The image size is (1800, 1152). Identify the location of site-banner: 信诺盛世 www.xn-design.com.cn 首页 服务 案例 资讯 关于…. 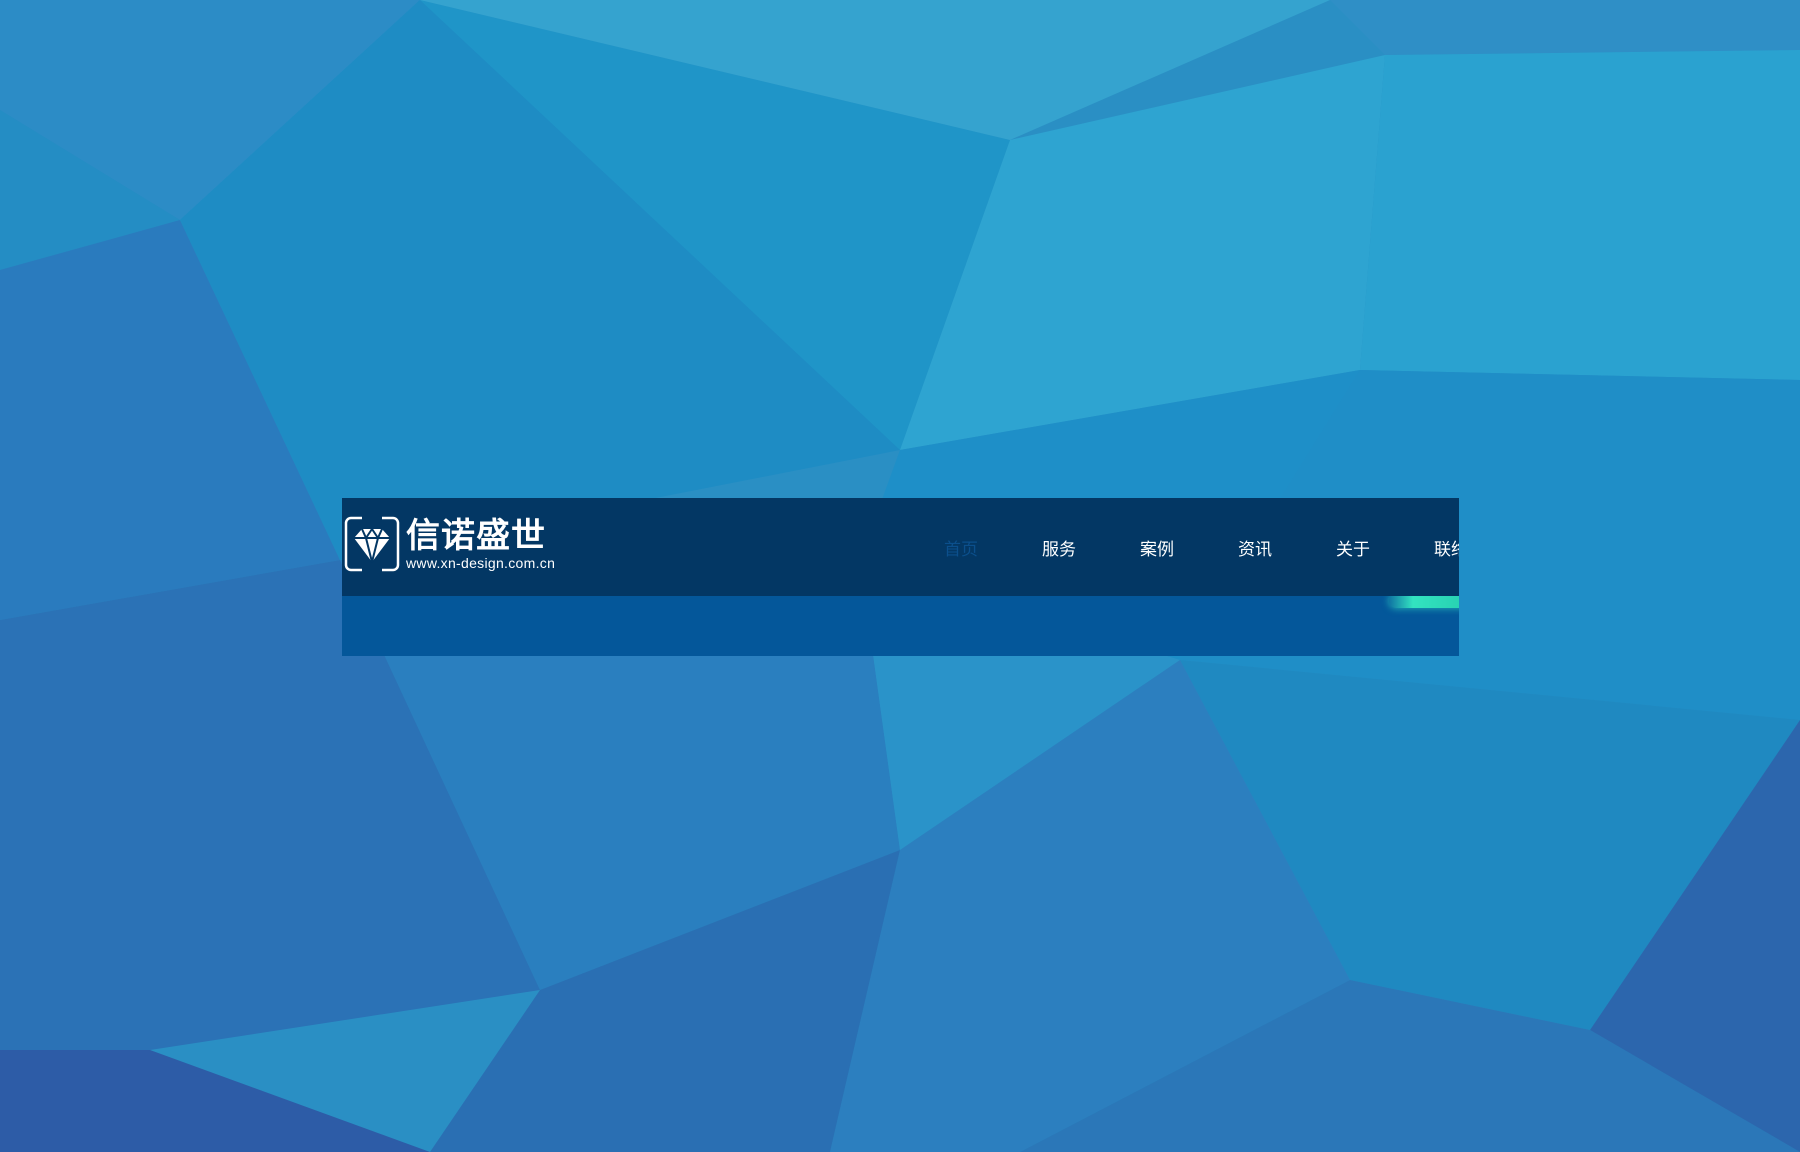
(900, 577).